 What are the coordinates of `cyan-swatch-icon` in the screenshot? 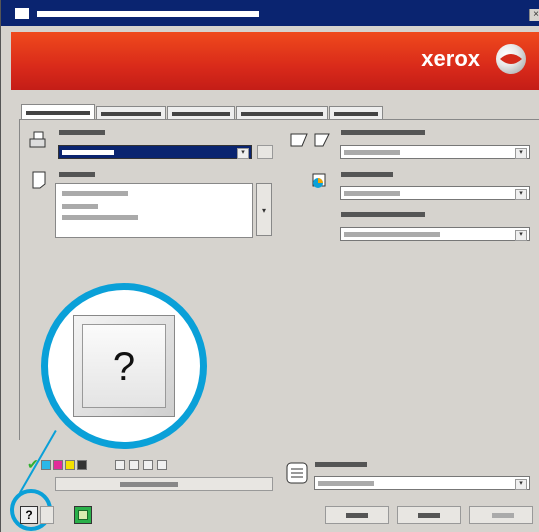 It's located at (46, 465).